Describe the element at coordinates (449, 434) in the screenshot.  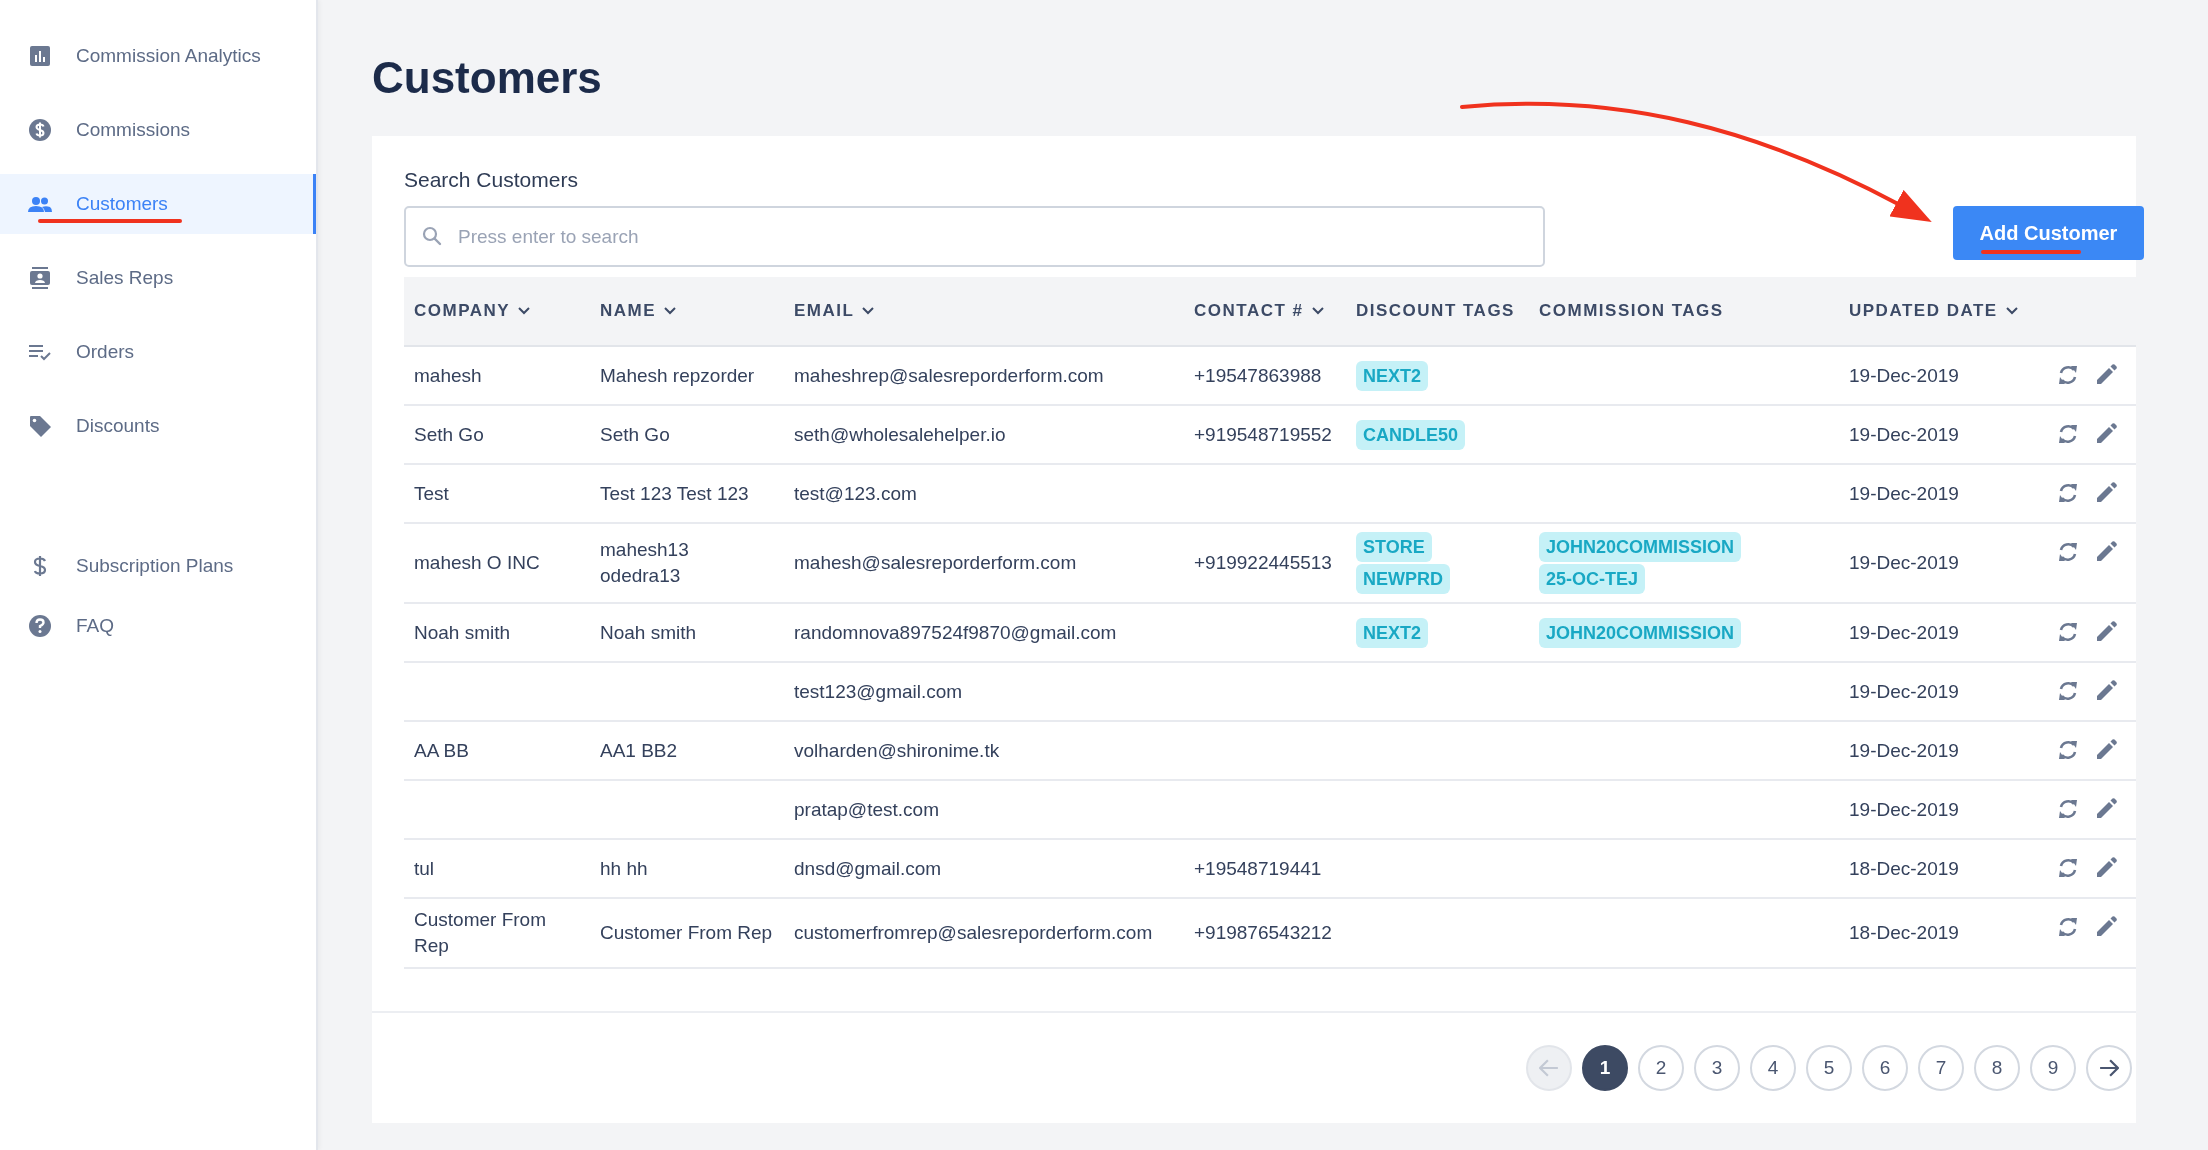
I see `table-cell-text: Seth Go` at that location.